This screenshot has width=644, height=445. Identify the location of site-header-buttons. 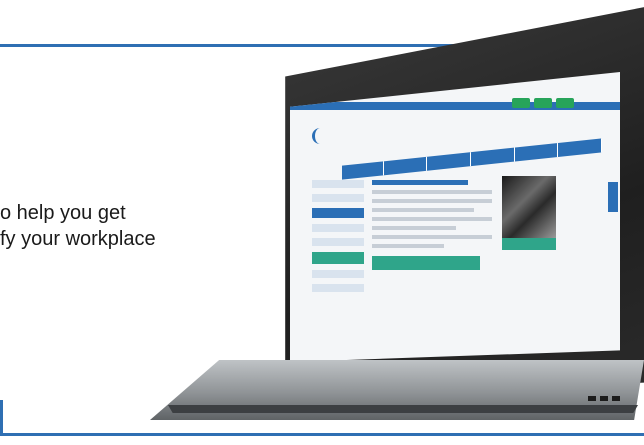
(543, 103).